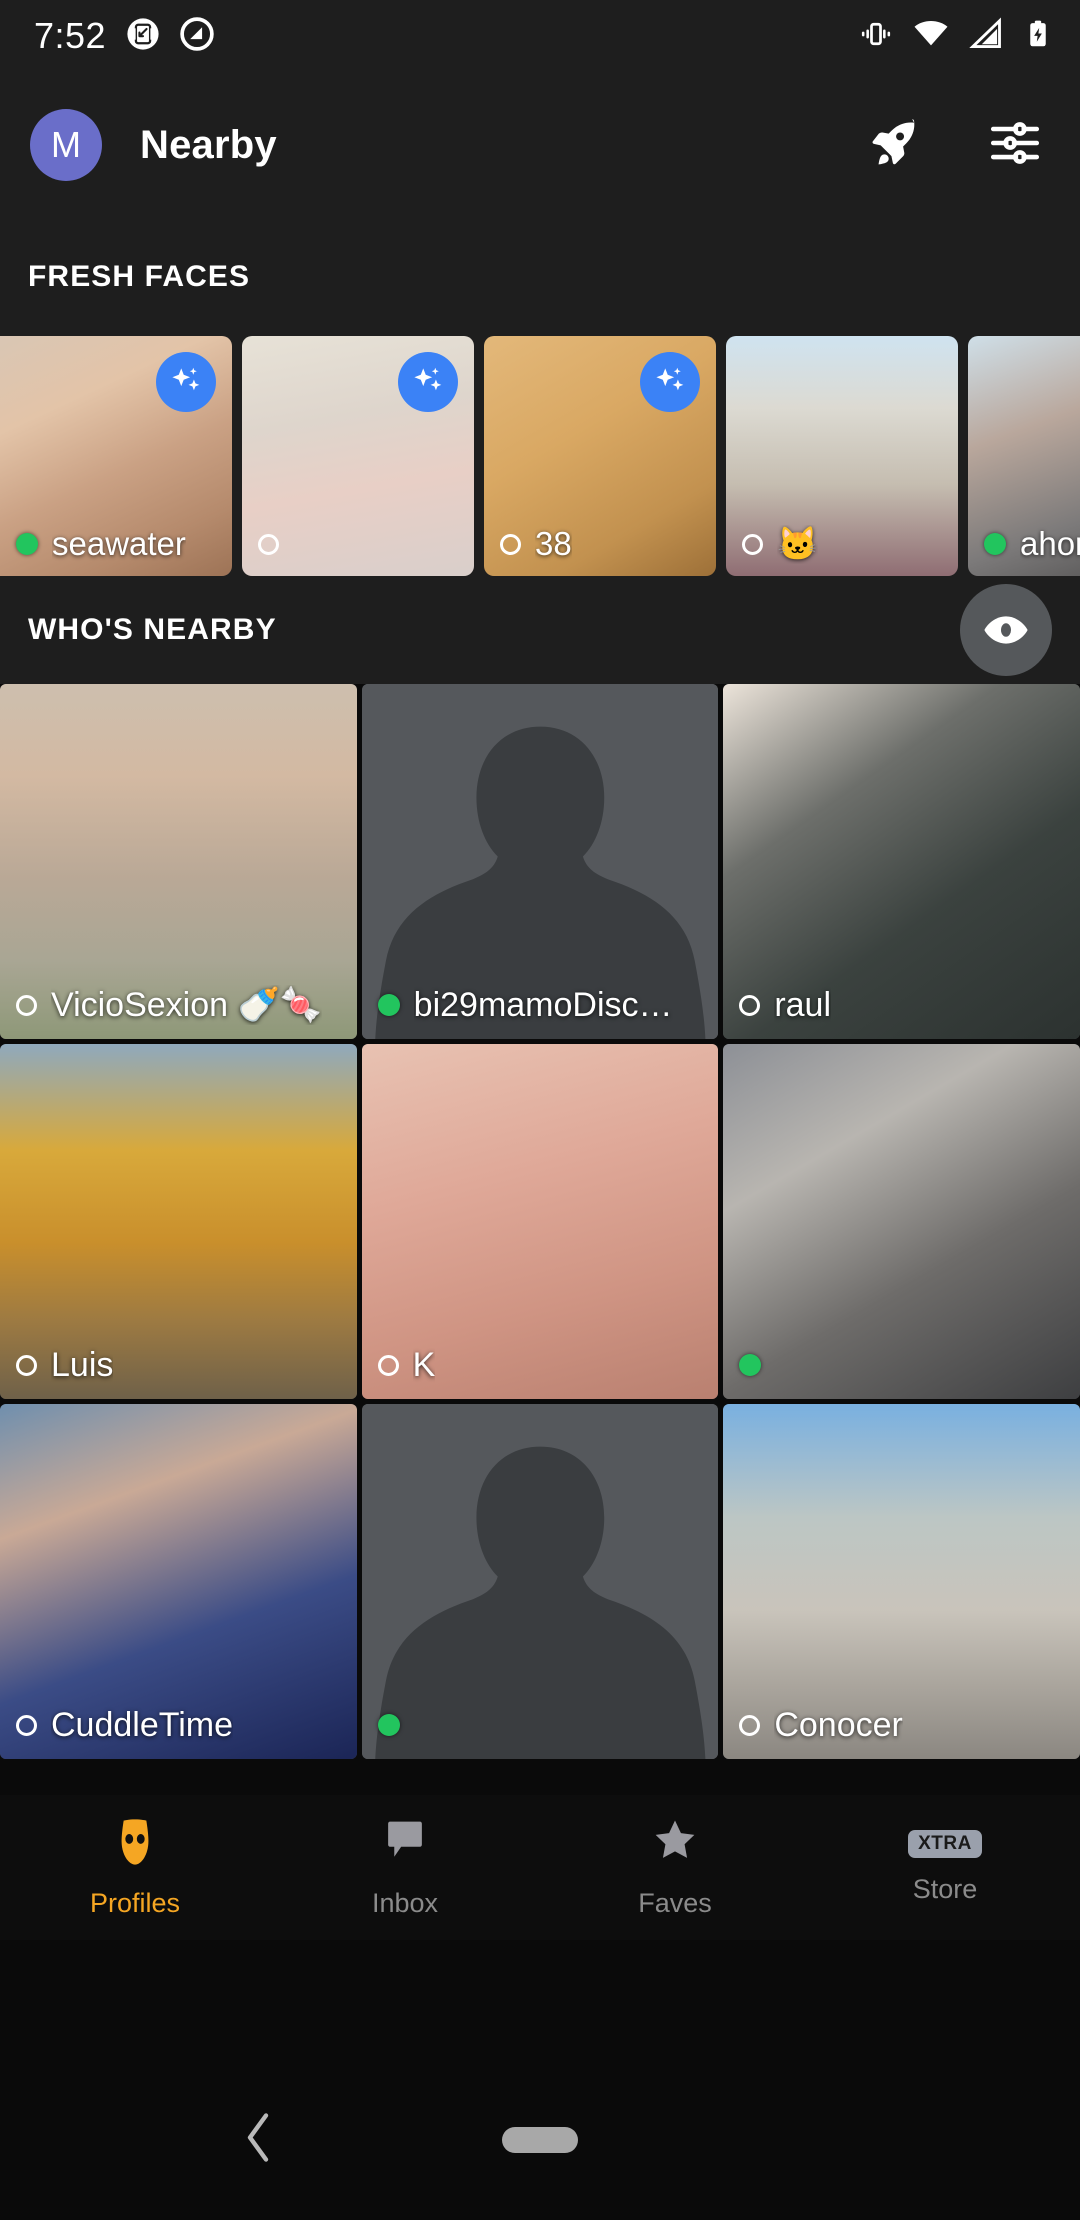 The image size is (1080, 2220). Describe the element at coordinates (876, 36) in the screenshot. I see `vibrate-icon` at that location.